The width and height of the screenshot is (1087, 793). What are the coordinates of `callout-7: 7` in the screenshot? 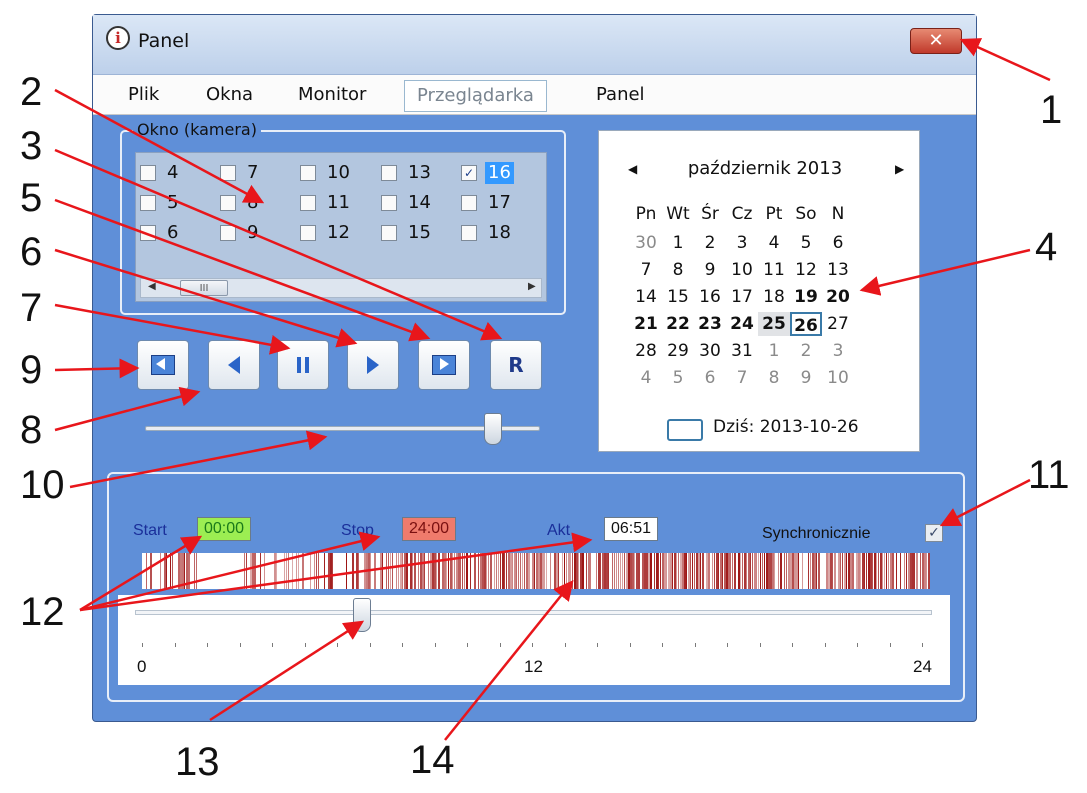 It's located at (31, 308).